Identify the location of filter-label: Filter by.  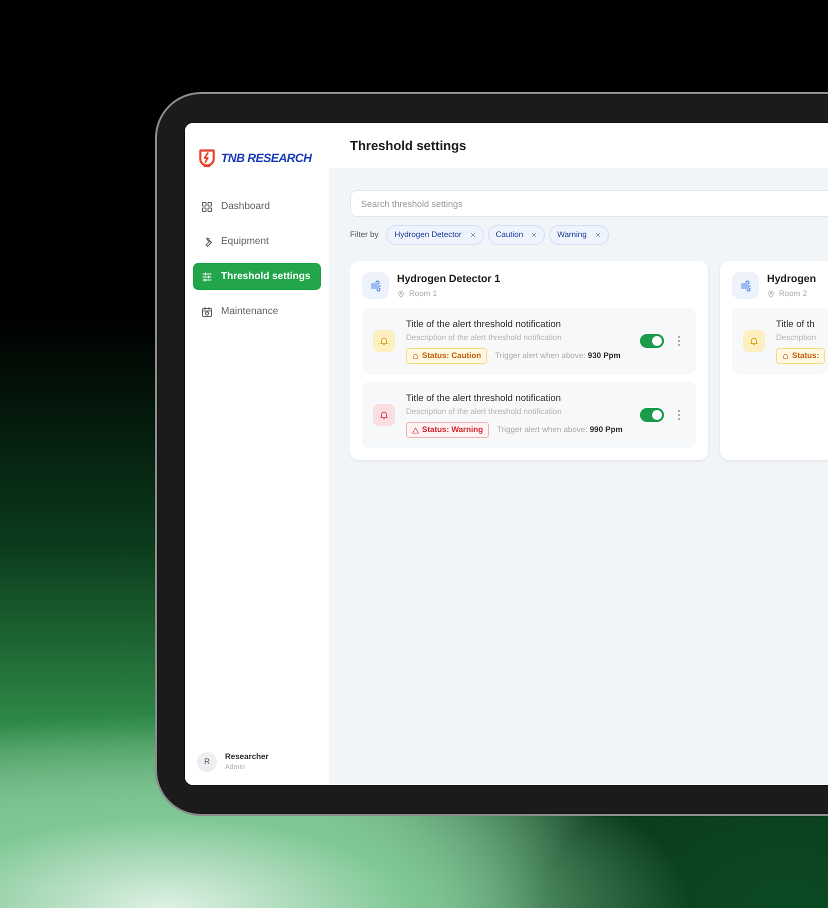
(364, 235).